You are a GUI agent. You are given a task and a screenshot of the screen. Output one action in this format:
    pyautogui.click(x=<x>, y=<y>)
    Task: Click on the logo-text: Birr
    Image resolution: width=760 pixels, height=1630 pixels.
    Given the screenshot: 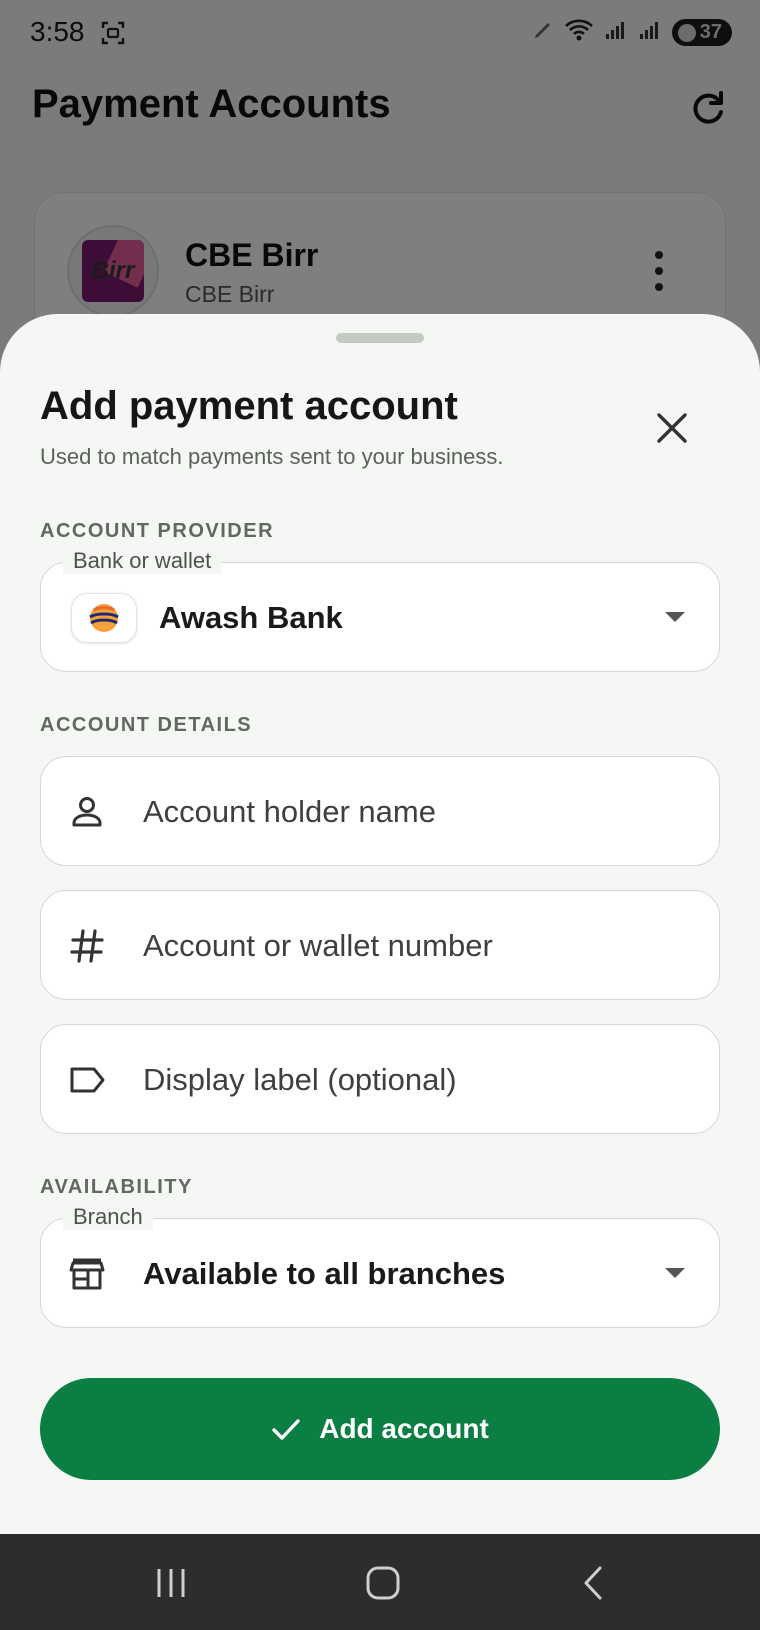 What is the action you would take?
    pyautogui.click(x=113, y=270)
    